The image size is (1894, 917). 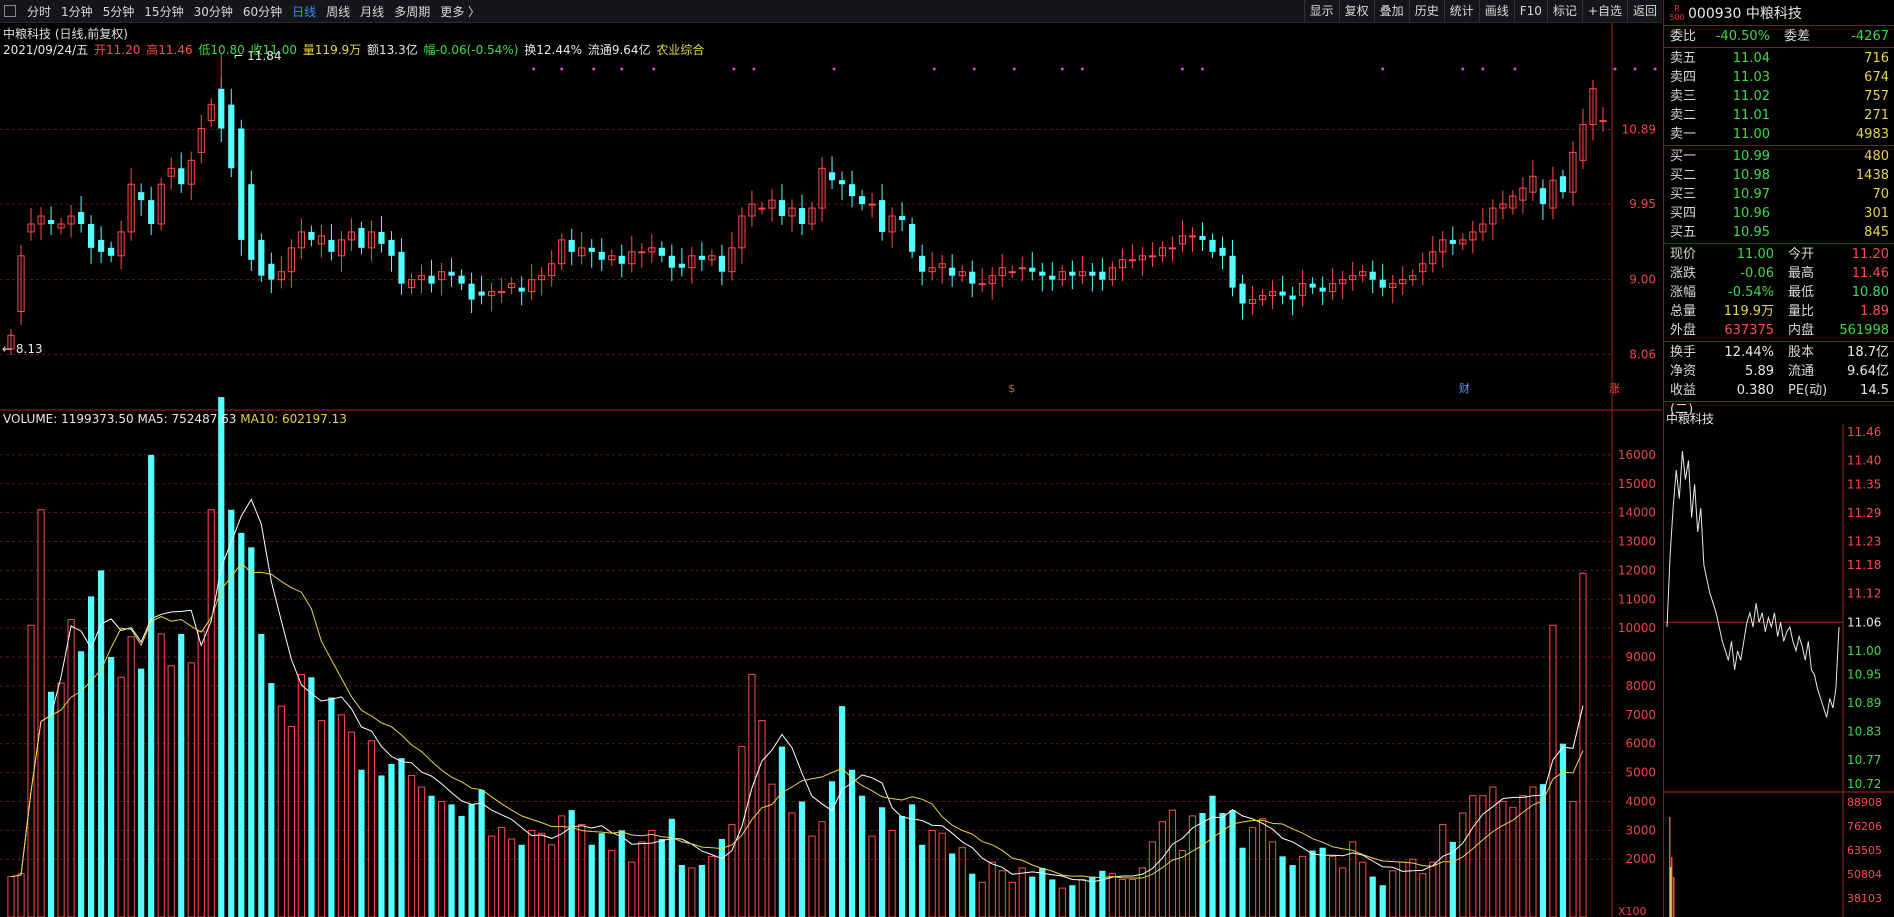 What do you see at coordinates (1749, 330) in the screenshot?
I see `quote-value: 637375` at bounding box center [1749, 330].